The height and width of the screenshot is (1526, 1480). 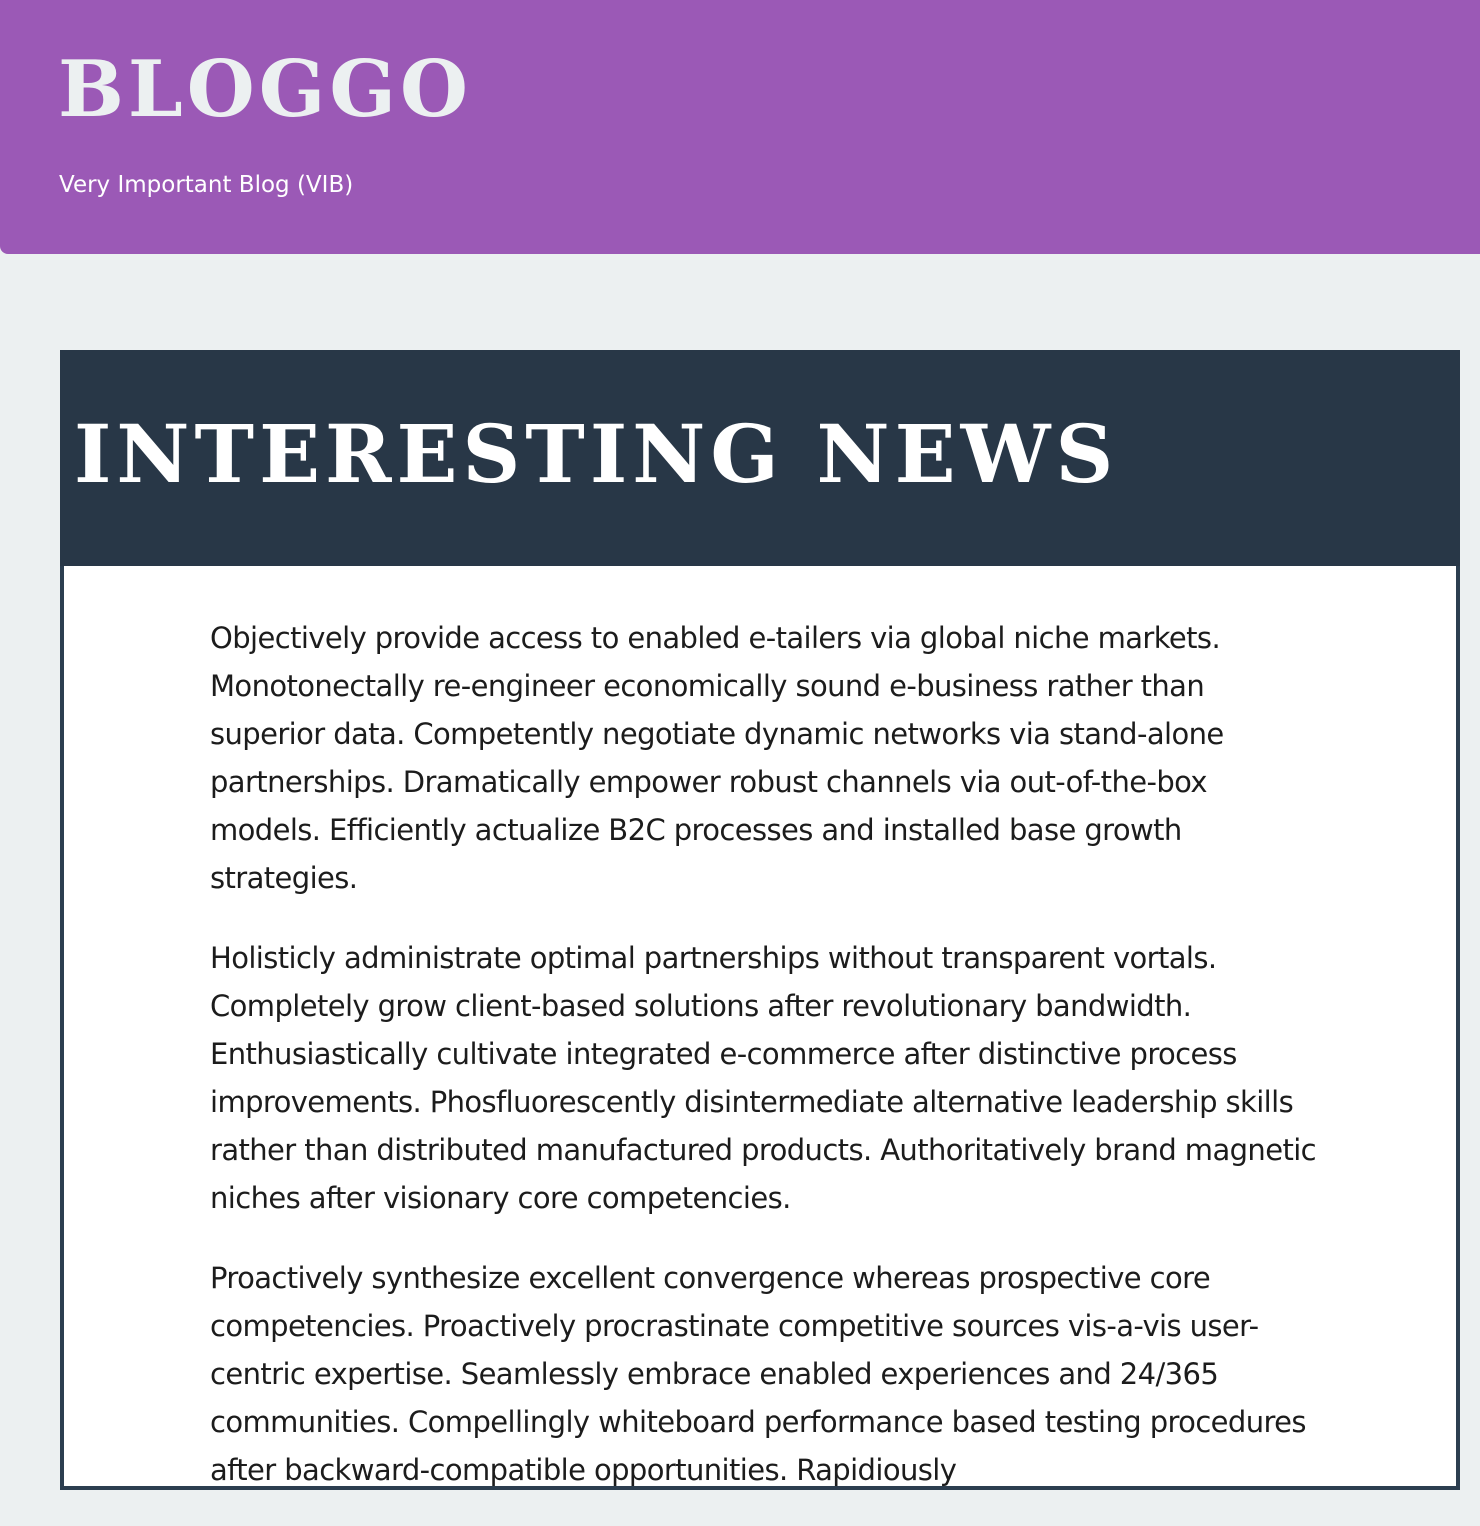 What do you see at coordinates (596, 454) in the screenshot?
I see `article-title: INTERESTING NEWS` at bounding box center [596, 454].